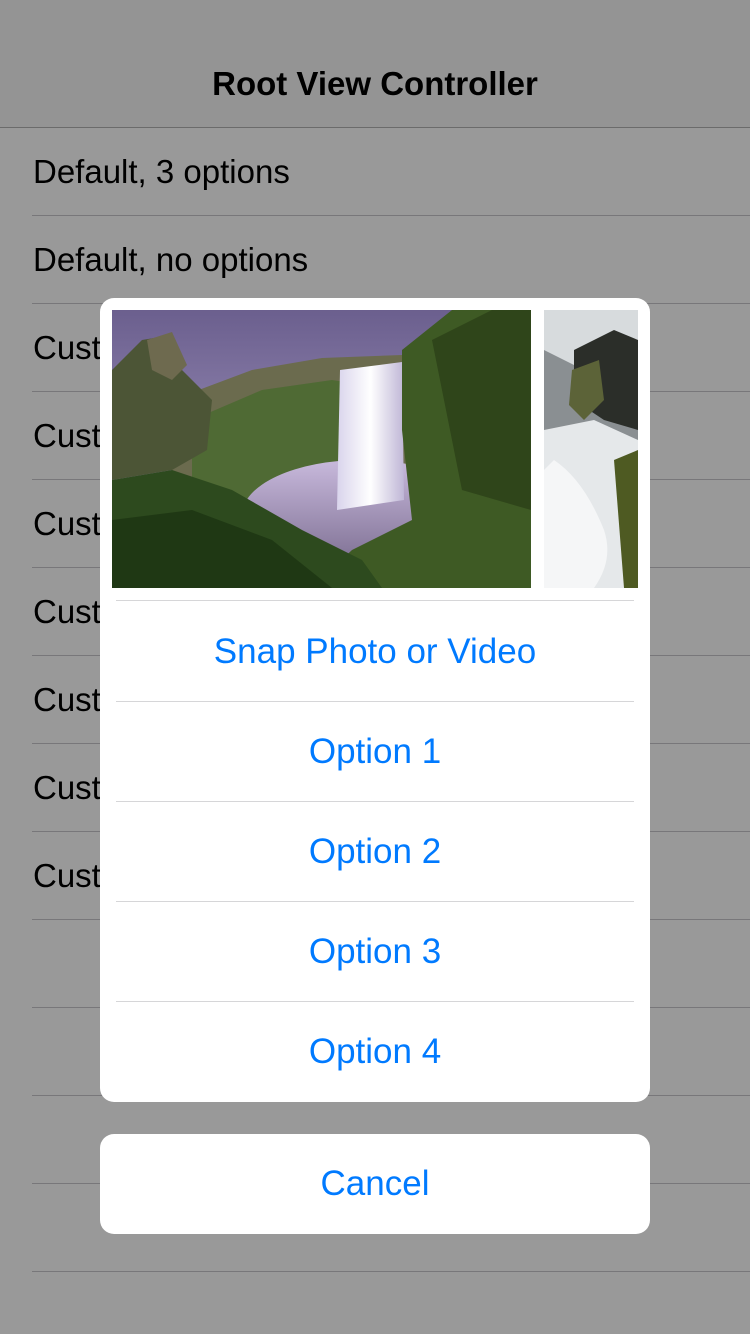 The width and height of the screenshot is (750, 1334). What do you see at coordinates (321, 449) in the screenshot?
I see `waterfall-photo` at bounding box center [321, 449].